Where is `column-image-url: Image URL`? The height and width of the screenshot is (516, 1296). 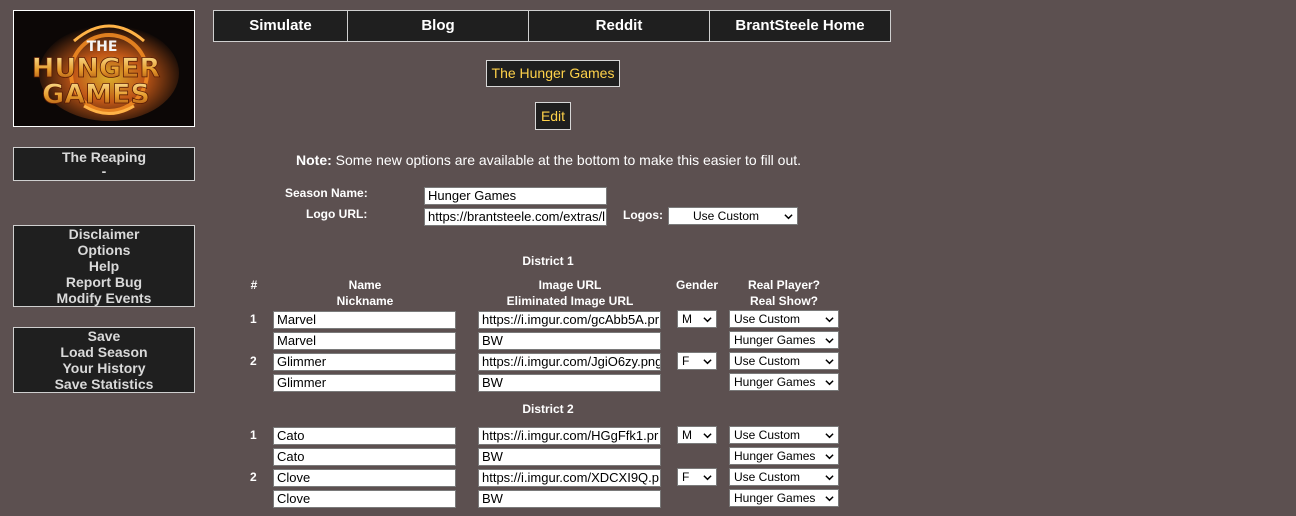 column-image-url: Image URL is located at coordinates (570, 285).